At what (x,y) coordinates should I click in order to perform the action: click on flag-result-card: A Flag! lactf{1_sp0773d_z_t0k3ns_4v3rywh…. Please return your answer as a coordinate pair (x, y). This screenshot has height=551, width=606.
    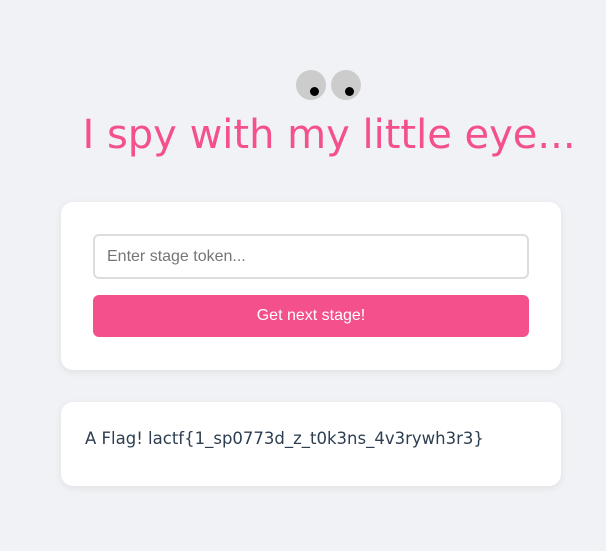
    Looking at the image, I should click on (311, 444).